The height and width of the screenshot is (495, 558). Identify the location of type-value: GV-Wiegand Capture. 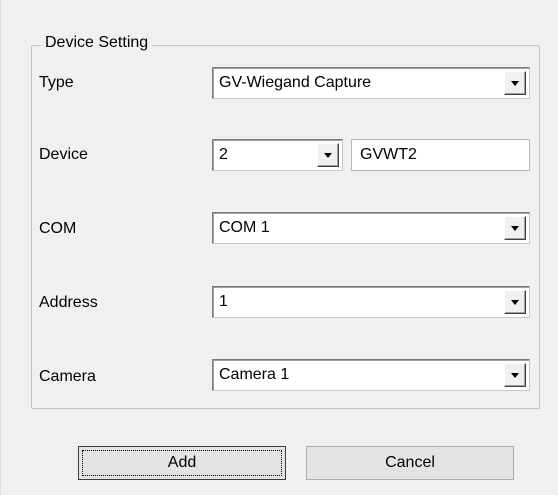
(295, 82).